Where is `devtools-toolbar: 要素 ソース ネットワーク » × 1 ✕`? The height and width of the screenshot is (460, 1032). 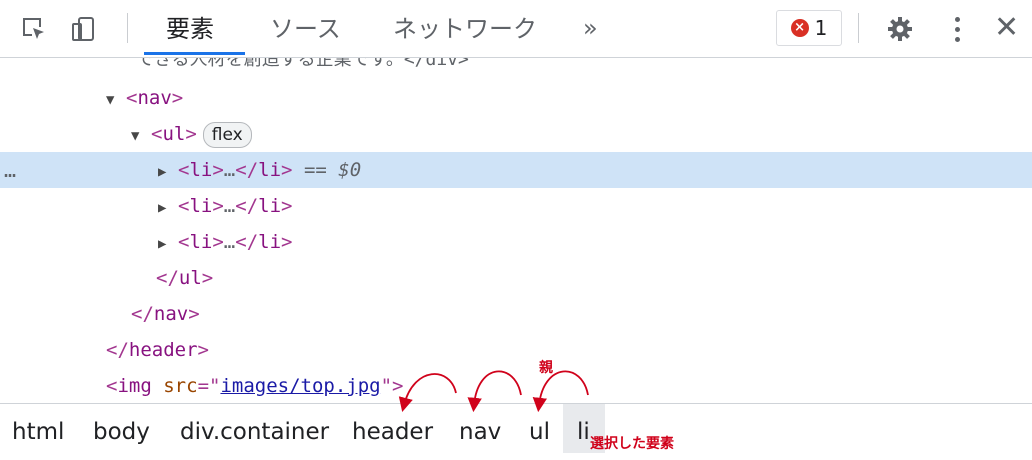 devtools-toolbar: 要素 ソース ネットワーク » × 1 ✕ is located at coordinates (516, 29).